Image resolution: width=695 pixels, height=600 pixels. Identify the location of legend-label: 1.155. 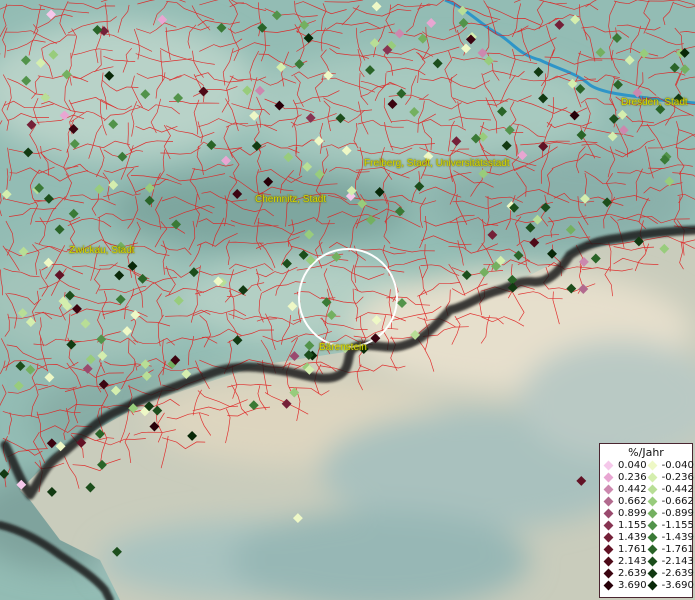
(632, 525).